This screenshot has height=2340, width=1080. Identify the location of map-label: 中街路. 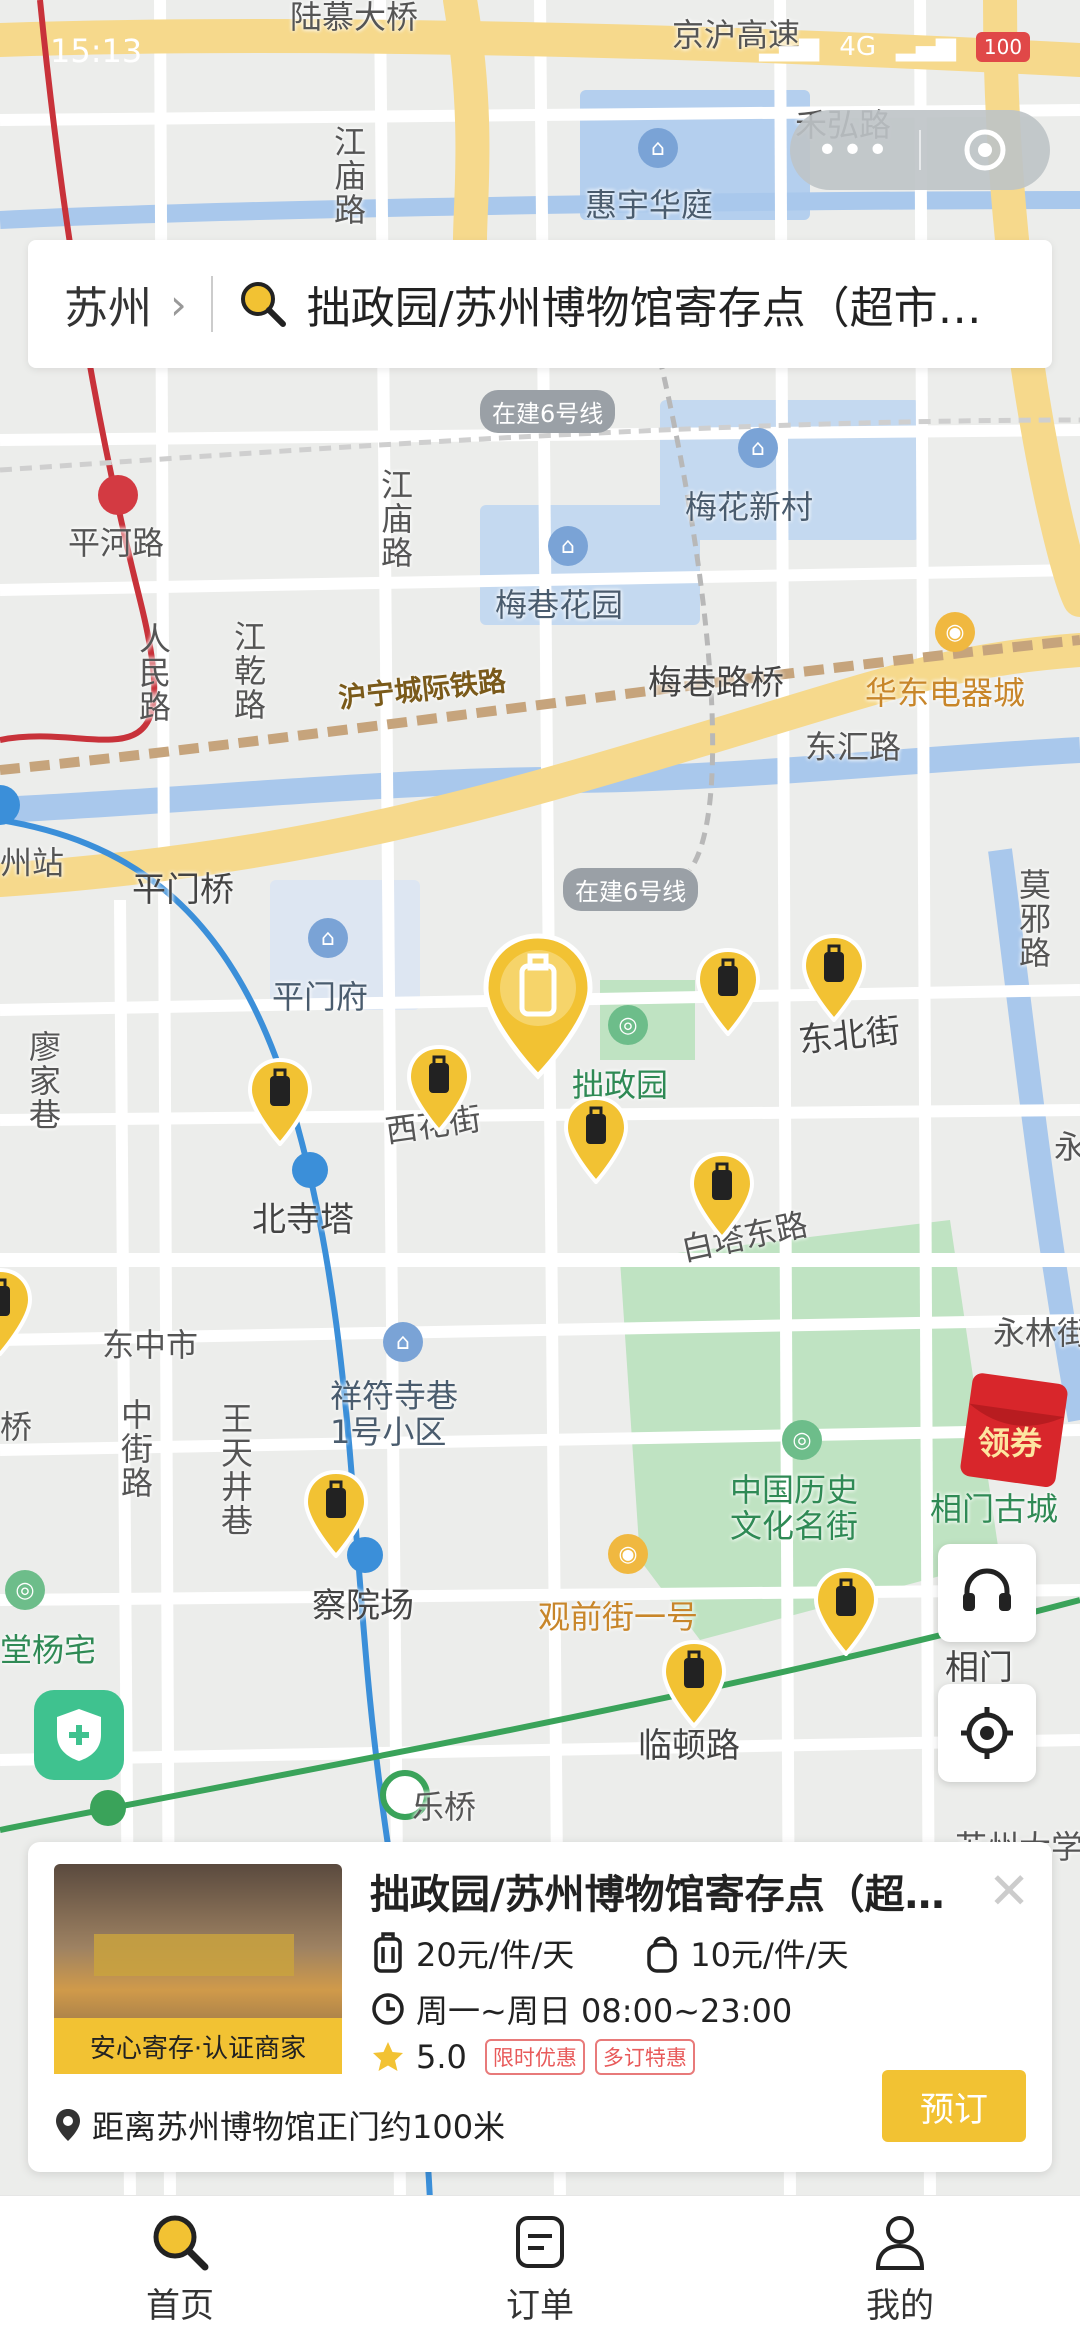
(135, 1449).